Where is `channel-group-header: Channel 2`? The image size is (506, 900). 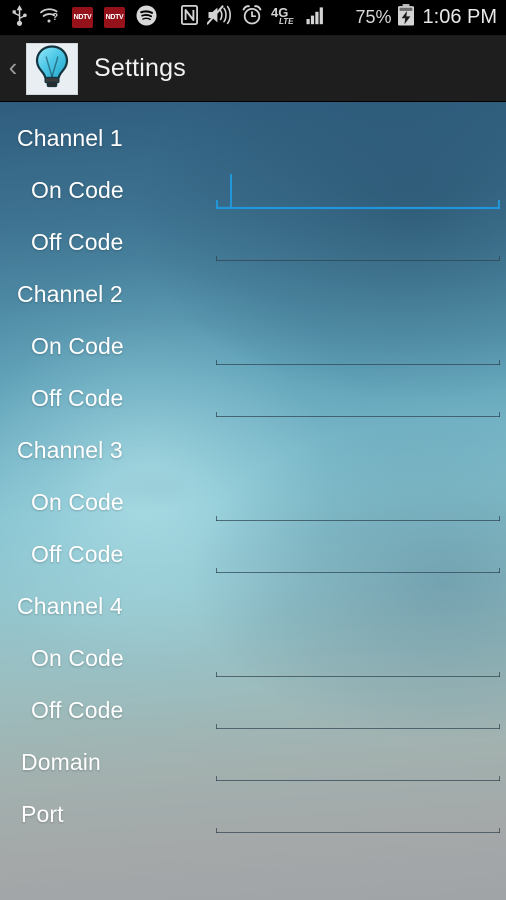
channel-group-header: Channel 2 is located at coordinates (253, 294).